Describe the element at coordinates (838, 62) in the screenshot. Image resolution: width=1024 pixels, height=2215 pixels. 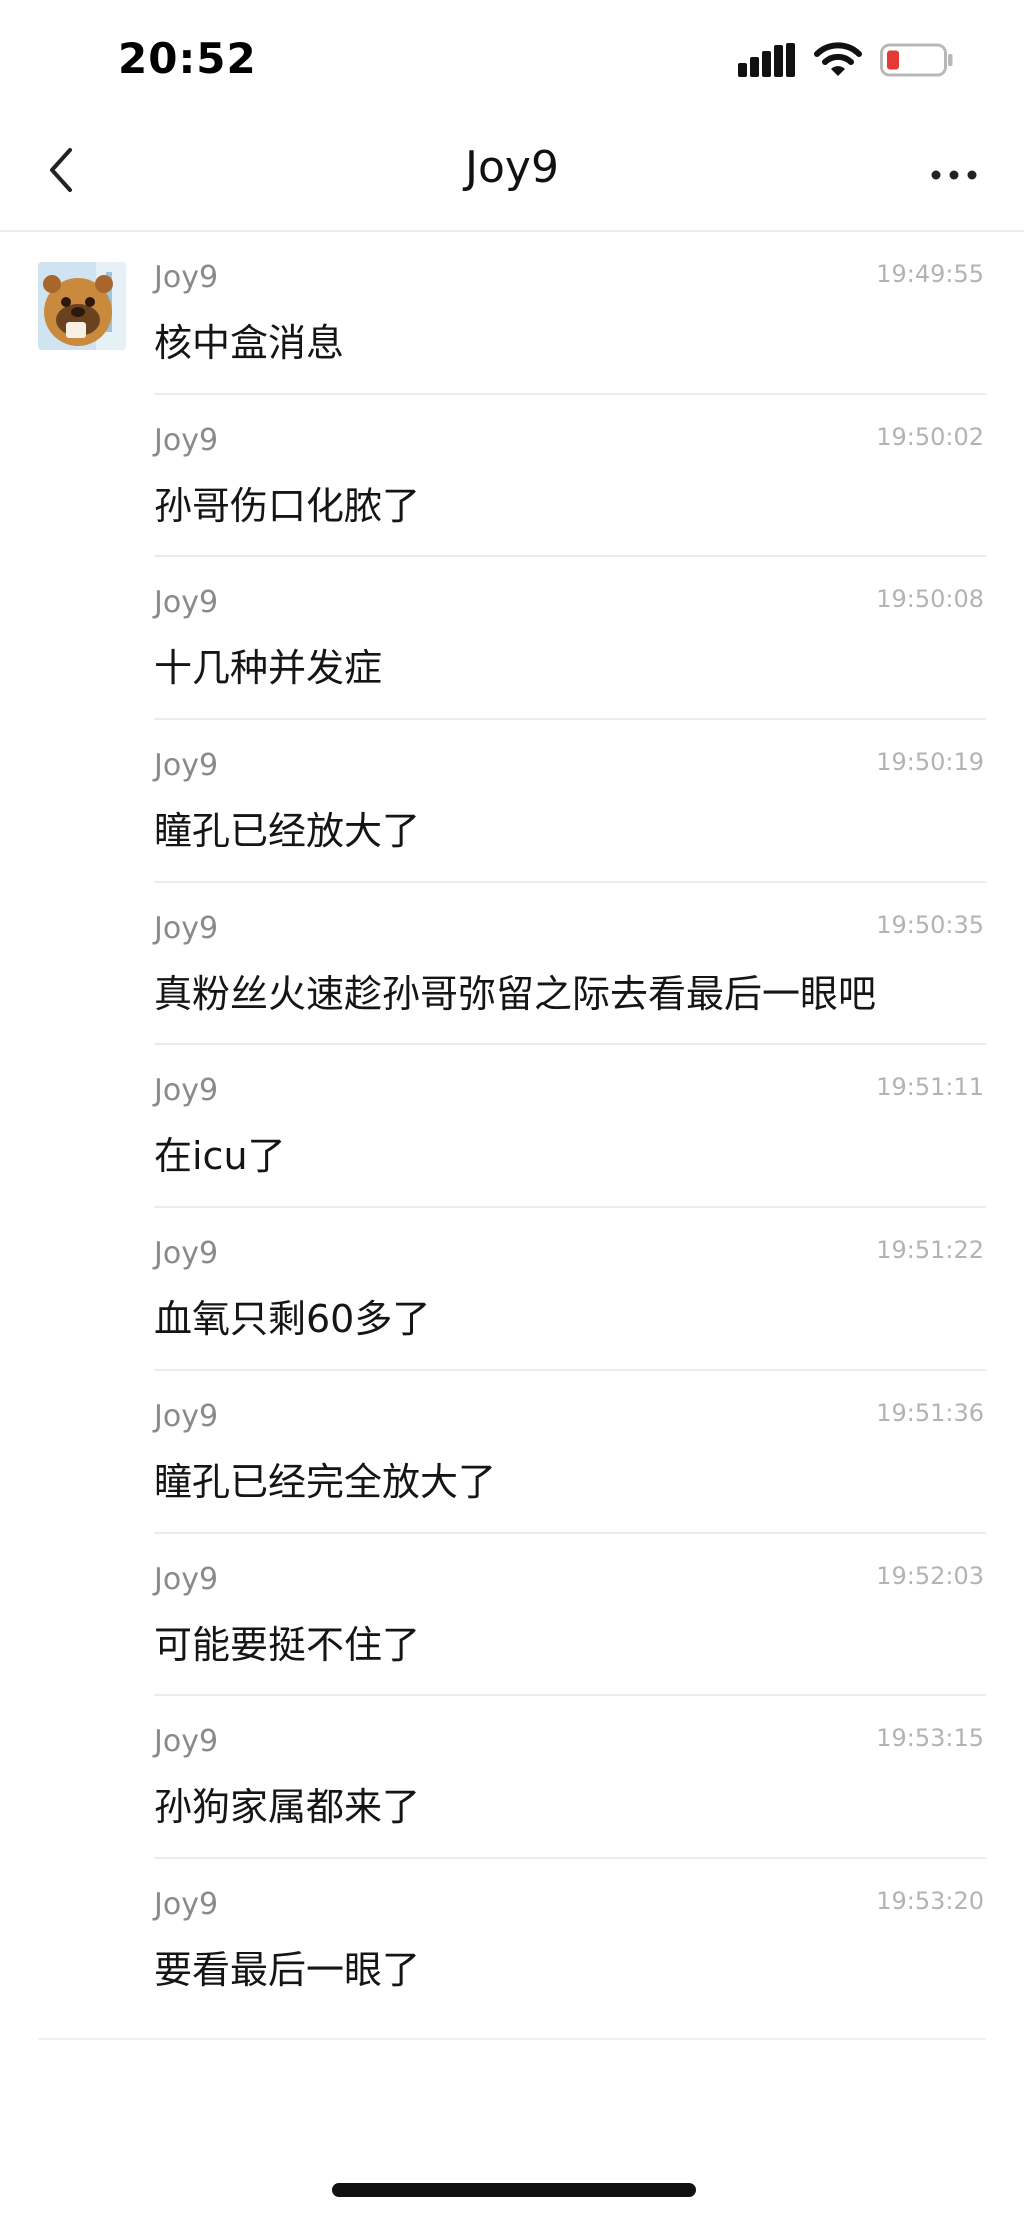
I see `wifi-icon` at that location.